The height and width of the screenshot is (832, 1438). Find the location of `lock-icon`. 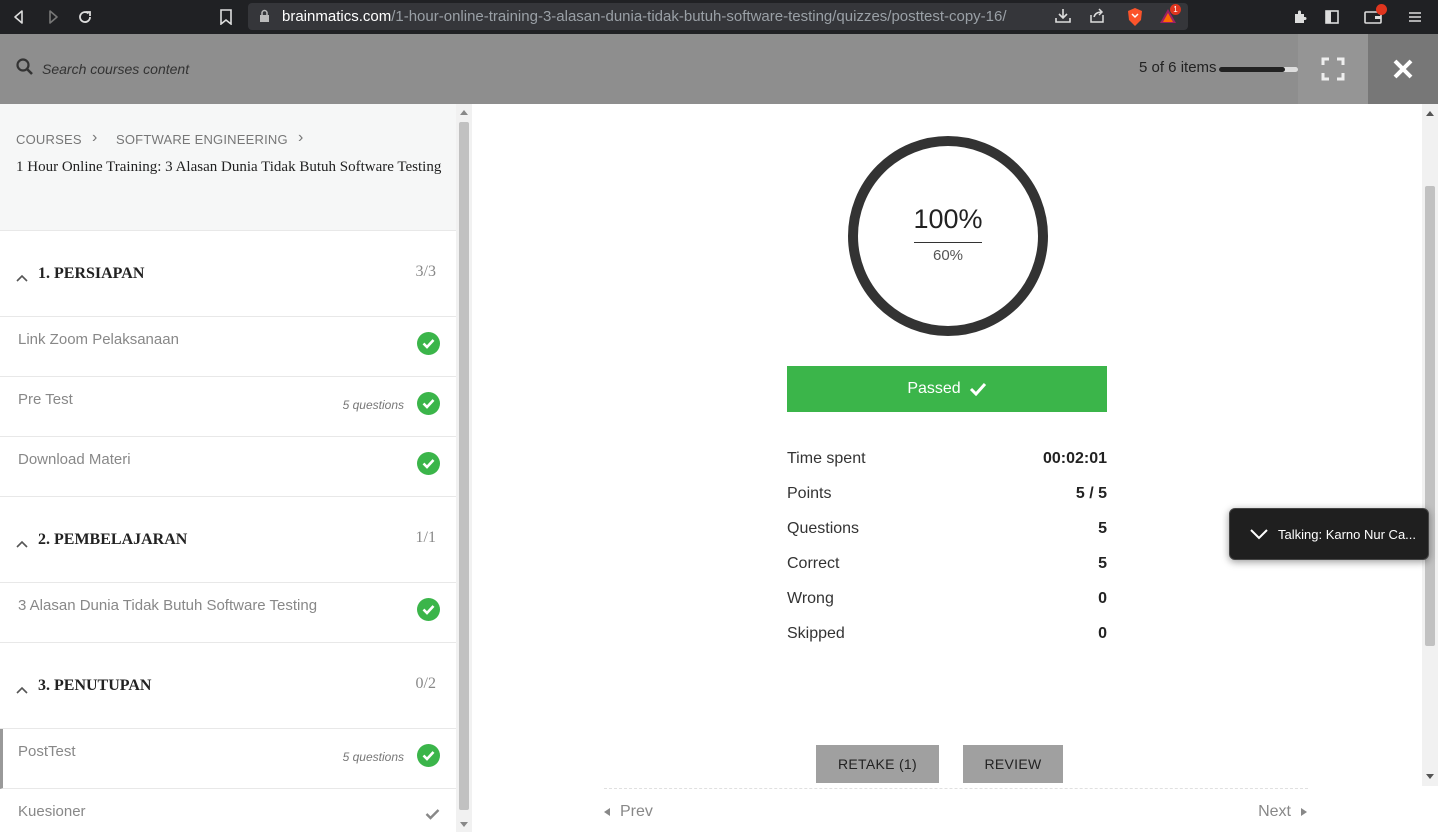

lock-icon is located at coordinates (264, 18).